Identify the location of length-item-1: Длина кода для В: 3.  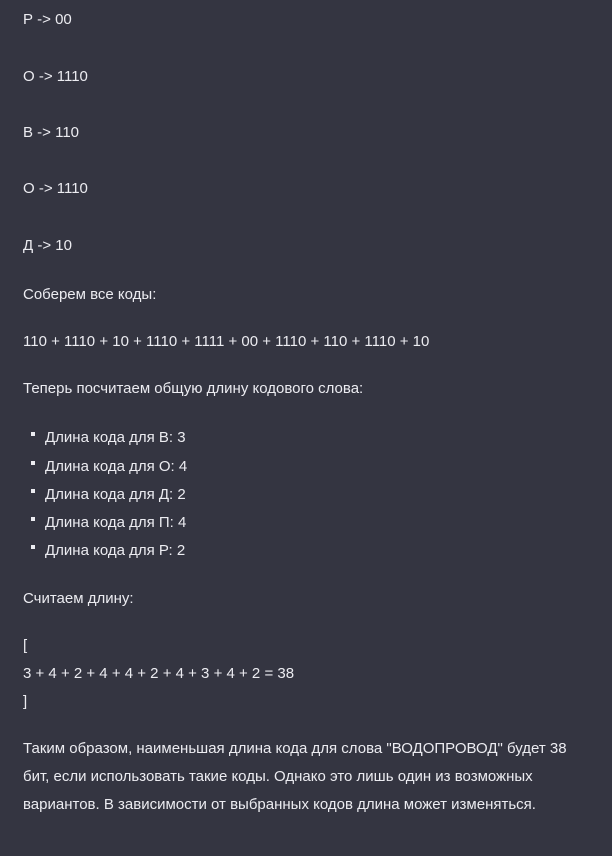
(115, 437).